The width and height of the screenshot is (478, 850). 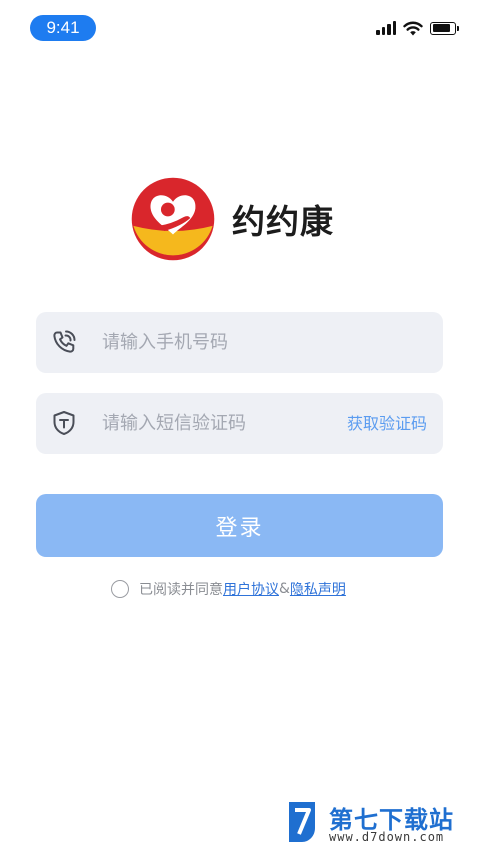 What do you see at coordinates (239, 28) in the screenshot?
I see `status-bar: 9:41` at bounding box center [239, 28].